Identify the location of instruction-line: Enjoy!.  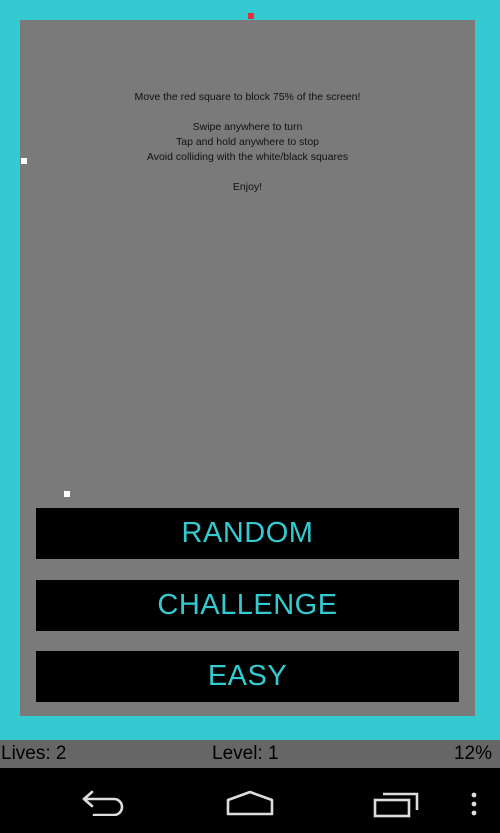
(247, 187).